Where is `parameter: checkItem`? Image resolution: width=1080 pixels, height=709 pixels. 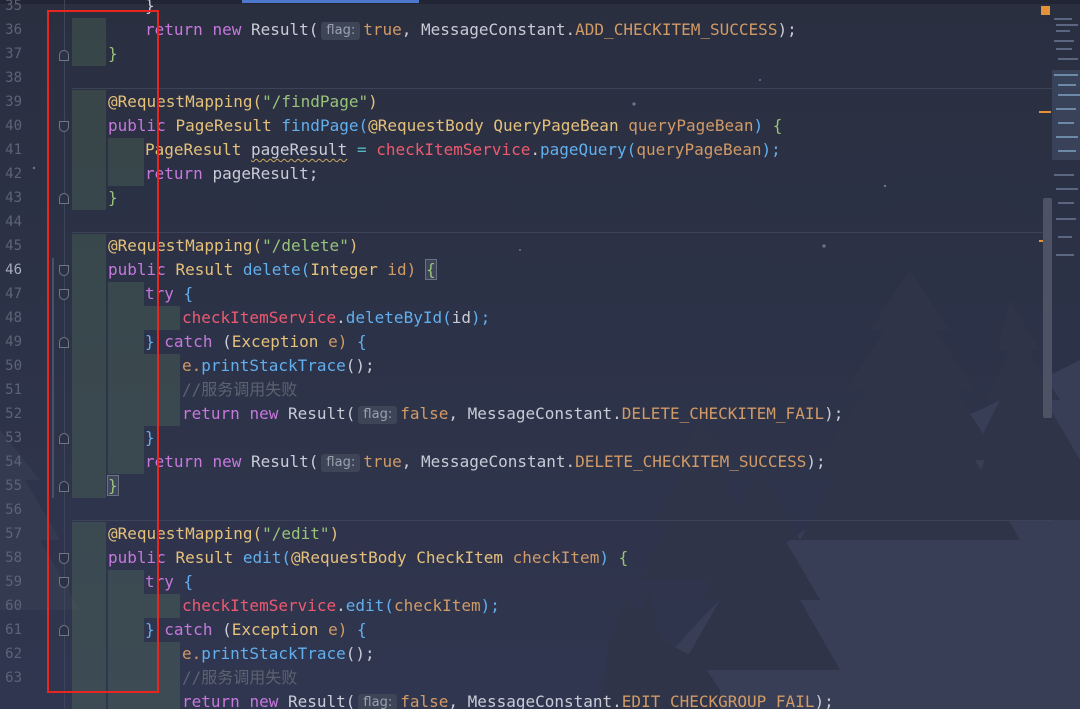 parameter: checkItem is located at coordinates (556, 557).